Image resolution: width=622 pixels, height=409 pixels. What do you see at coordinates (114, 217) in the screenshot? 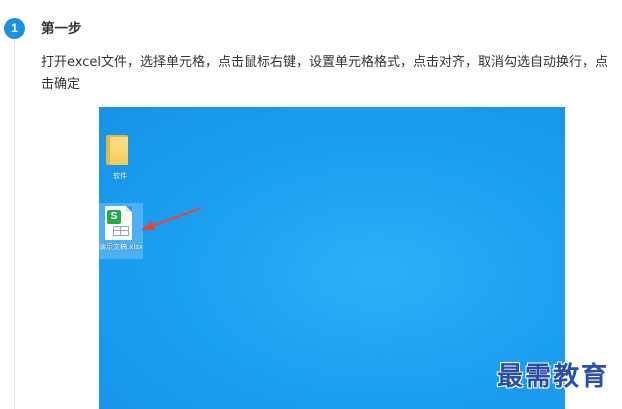
I see `spreadsheet-badge: S` at bounding box center [114, 217].